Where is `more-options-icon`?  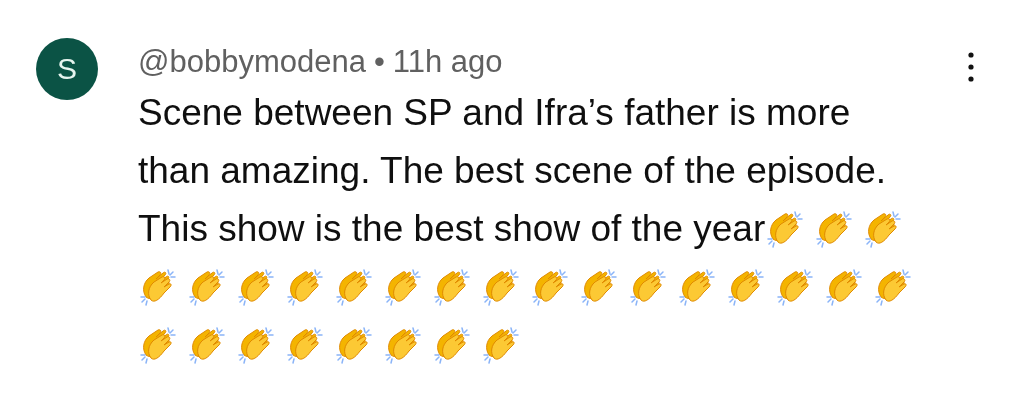
more-options-icon is located at coordinates (971, 67).